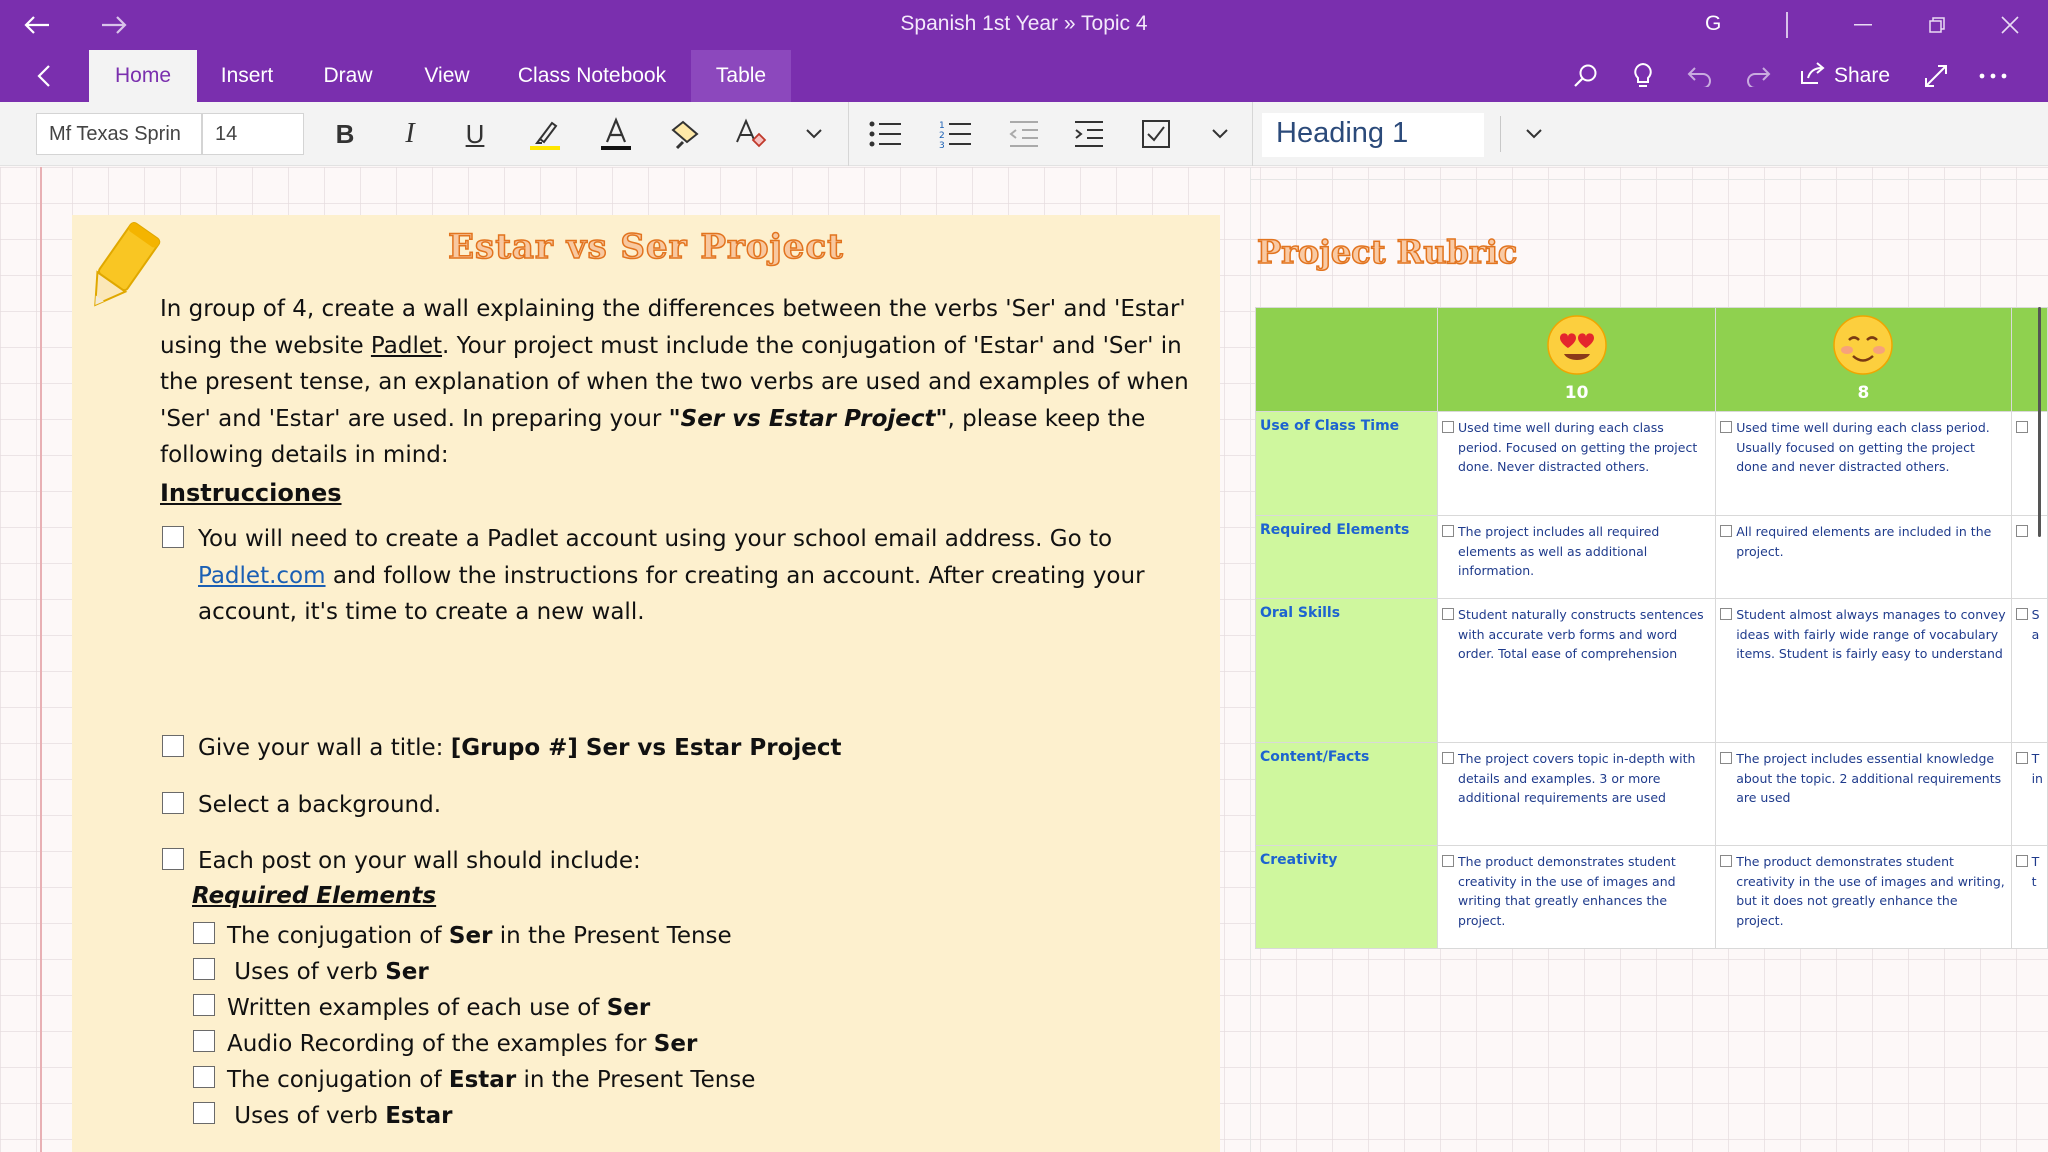 The width and height of the screenshot is (2048, 1152). I want to click on minimize-icon, so click(1863, 25).